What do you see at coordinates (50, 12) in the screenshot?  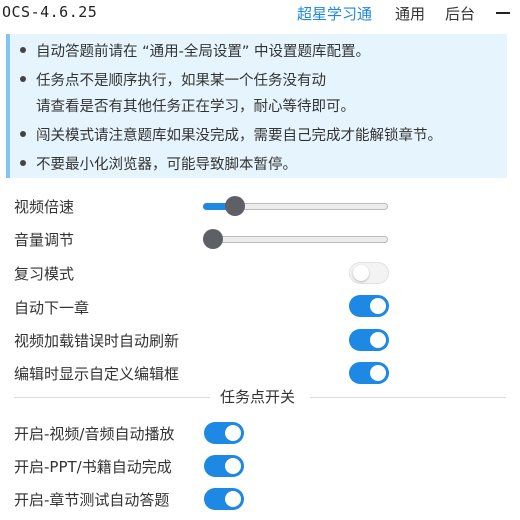 I see `app-title: OCS-4.6.25` at bounding box center [50, 12].